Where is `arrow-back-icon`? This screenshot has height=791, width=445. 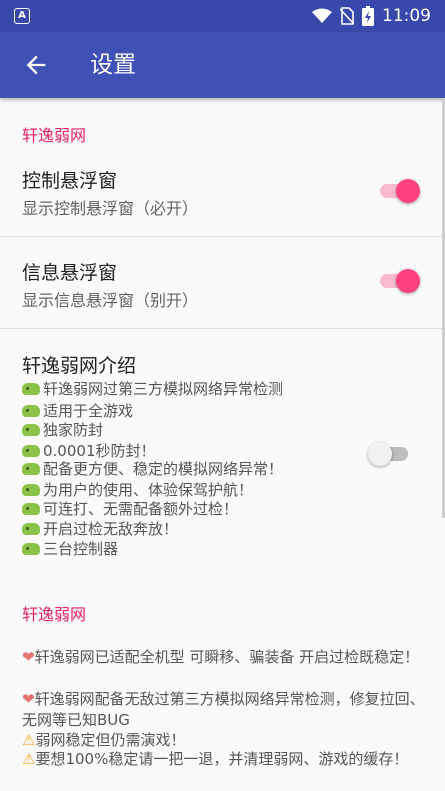
arrow-back-icon is located at coordinates (36, 65).